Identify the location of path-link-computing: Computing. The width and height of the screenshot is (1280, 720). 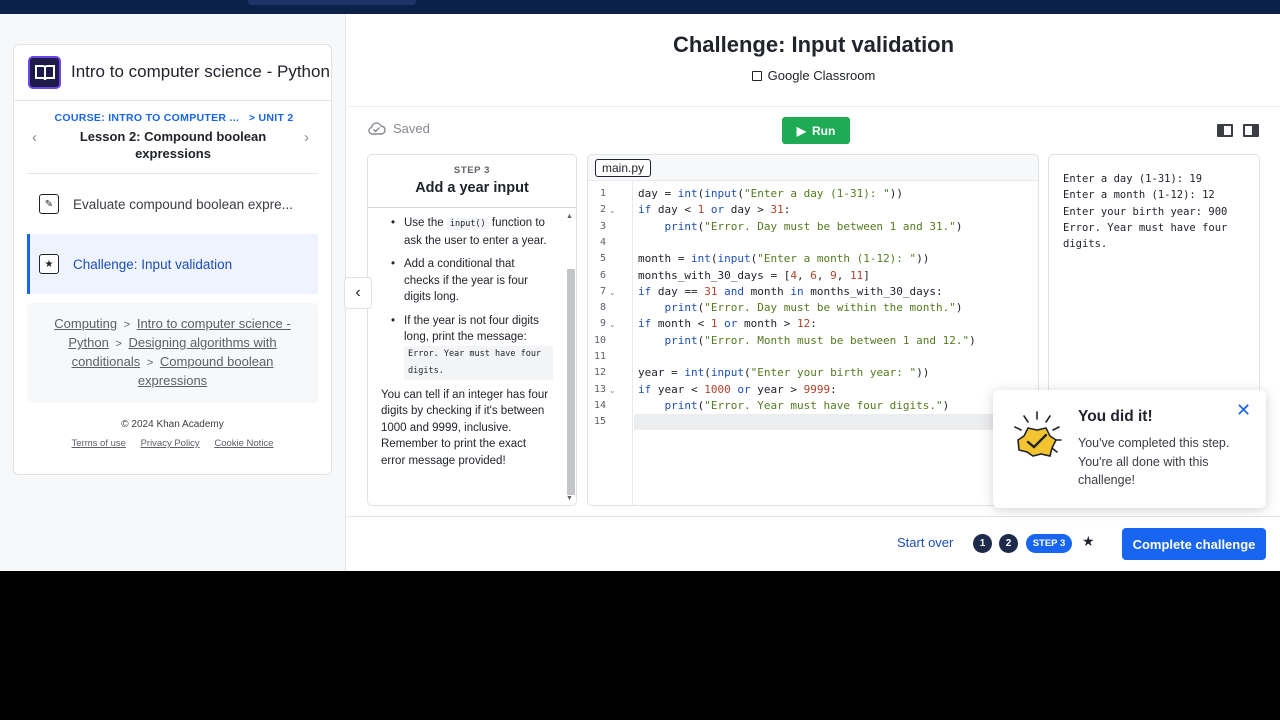
(85, 323).